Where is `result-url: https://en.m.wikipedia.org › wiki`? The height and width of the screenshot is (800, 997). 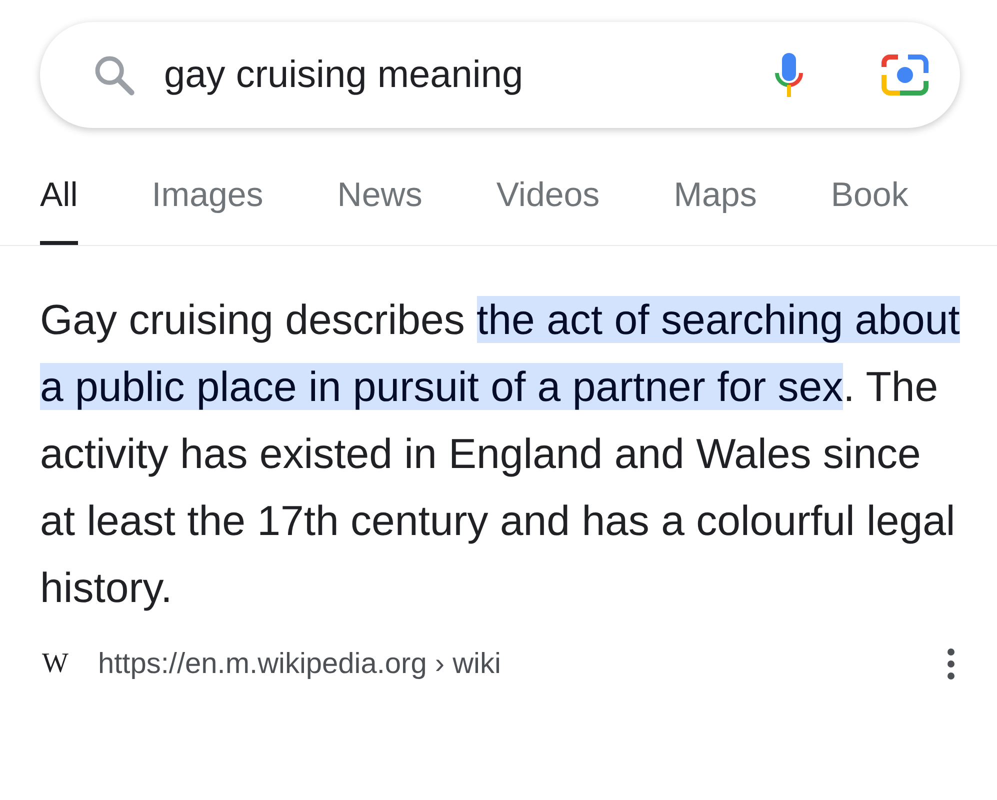 result-url: https://en.m.wikipedia.org › wiki is located at coordinates (522, 664).